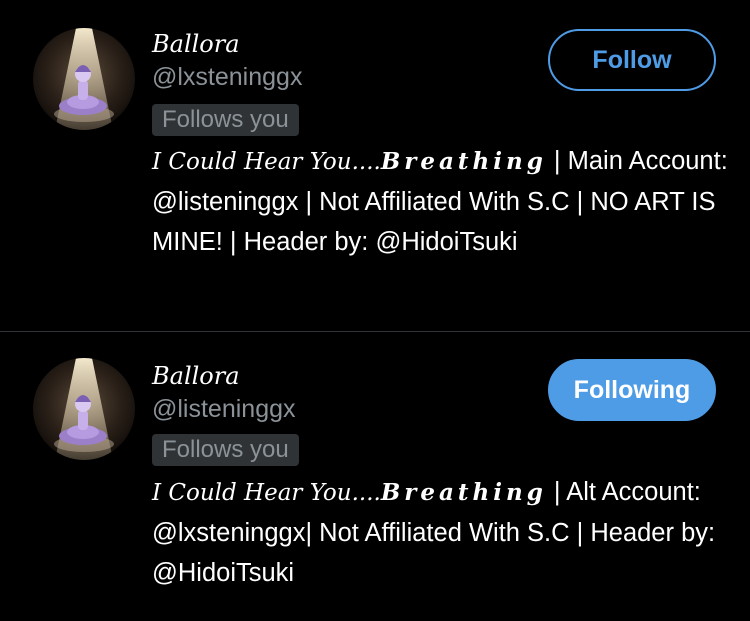 Image resolution: width=750 pixels, height=621 pixels. Describe the element at coordinates (227, 77) in the screenshot. I see `user-handle: @lxsteninggx` at that location.